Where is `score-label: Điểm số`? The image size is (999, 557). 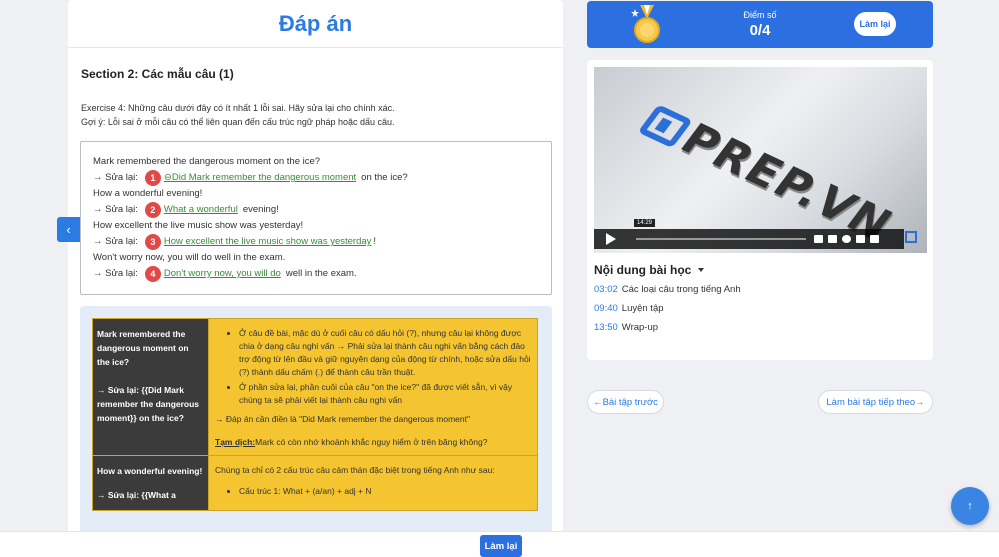 score-label: Điểm số is located at coordinates (760, 15).